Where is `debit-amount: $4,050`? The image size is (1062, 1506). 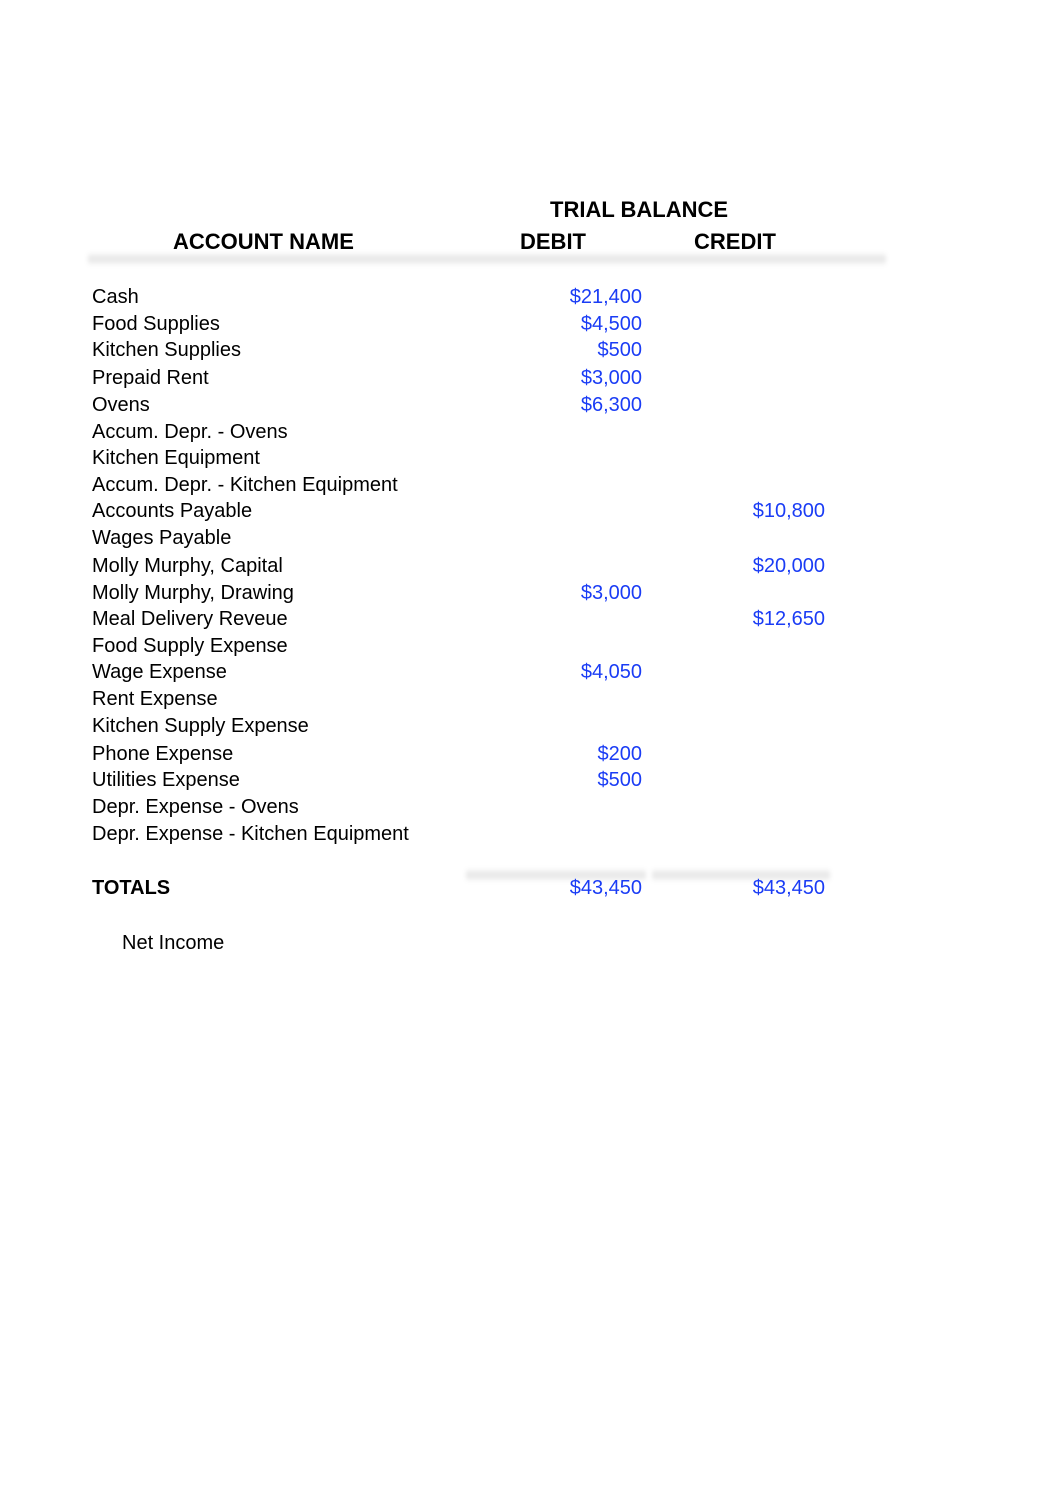 debit-amount: $4,050 is located at coordinates (611, 672).